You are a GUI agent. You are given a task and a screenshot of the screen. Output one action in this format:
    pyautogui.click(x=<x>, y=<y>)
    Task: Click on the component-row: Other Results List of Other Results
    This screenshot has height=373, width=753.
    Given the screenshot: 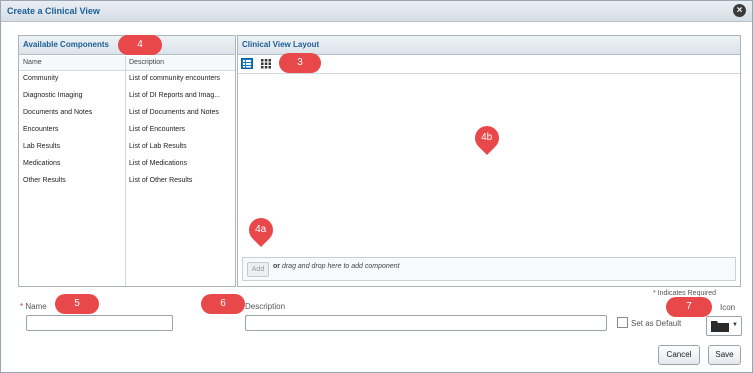 What is the action you would take?
    pyautogui.click(x=127, y=181)
    